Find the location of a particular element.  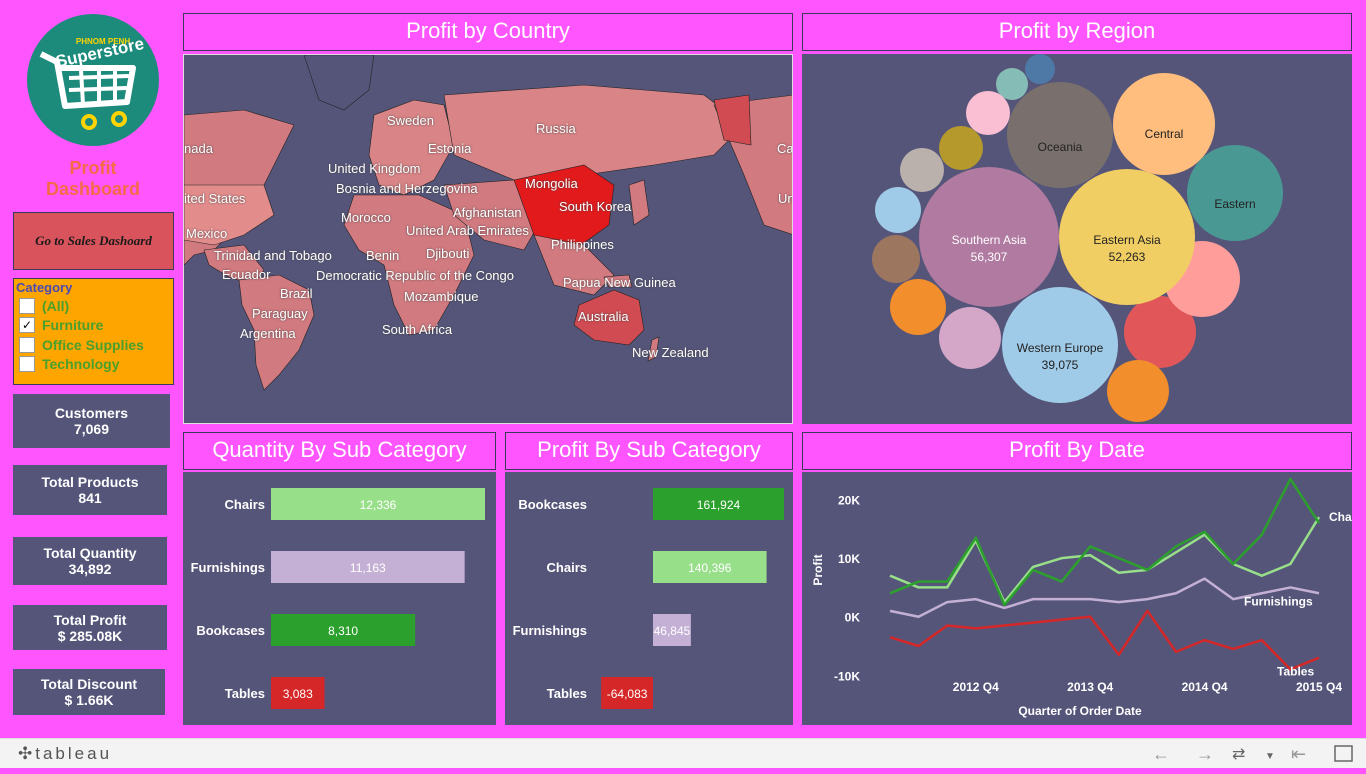

bubble-label: Eastern is located at coordinates (1234, 204).